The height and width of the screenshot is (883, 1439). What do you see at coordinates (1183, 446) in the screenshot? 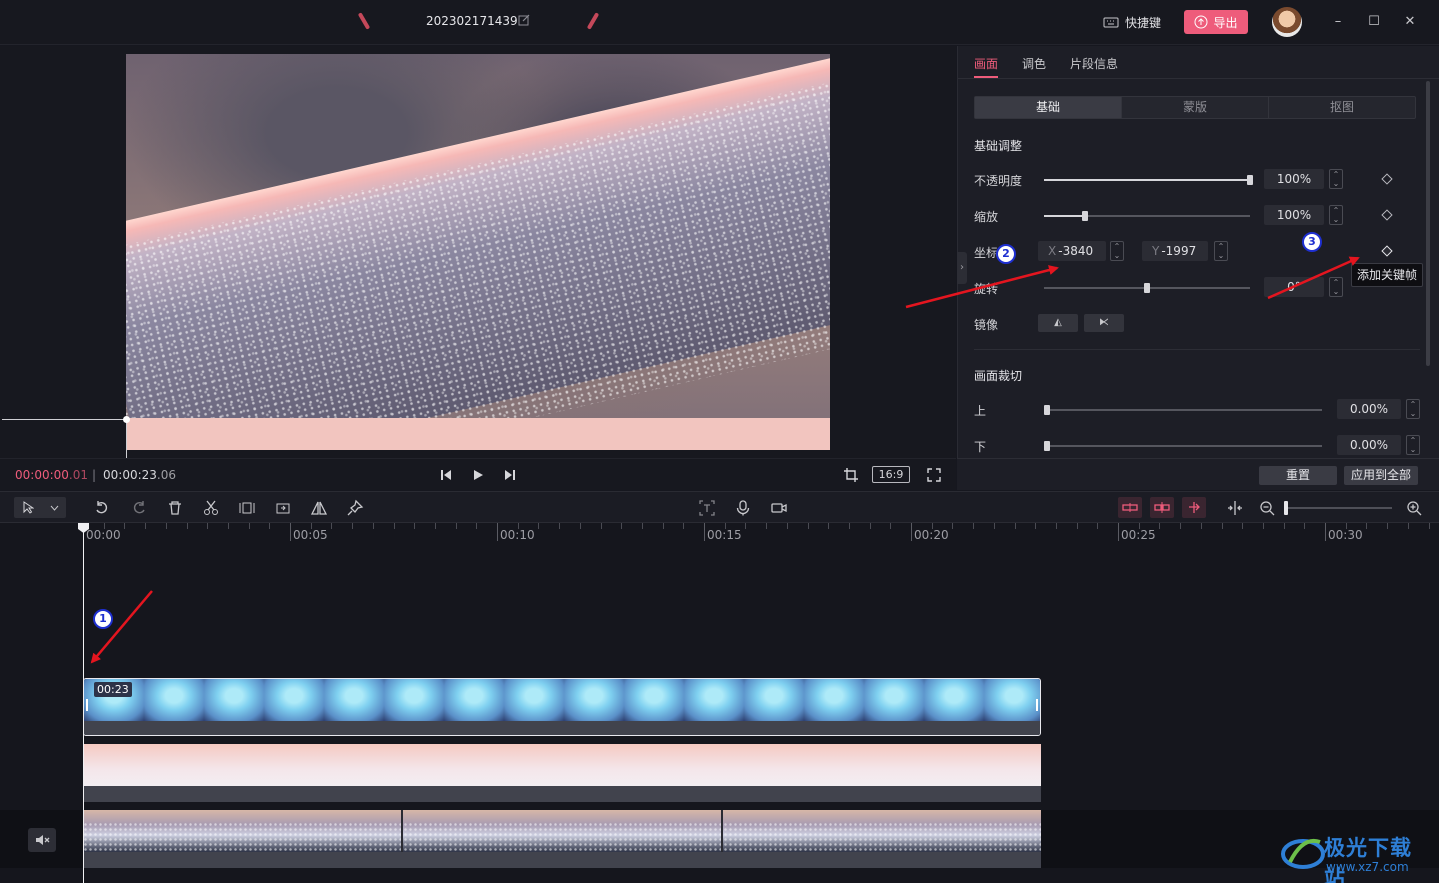
I see `crop-bottom-slider` at bounding box center [1183, 446].